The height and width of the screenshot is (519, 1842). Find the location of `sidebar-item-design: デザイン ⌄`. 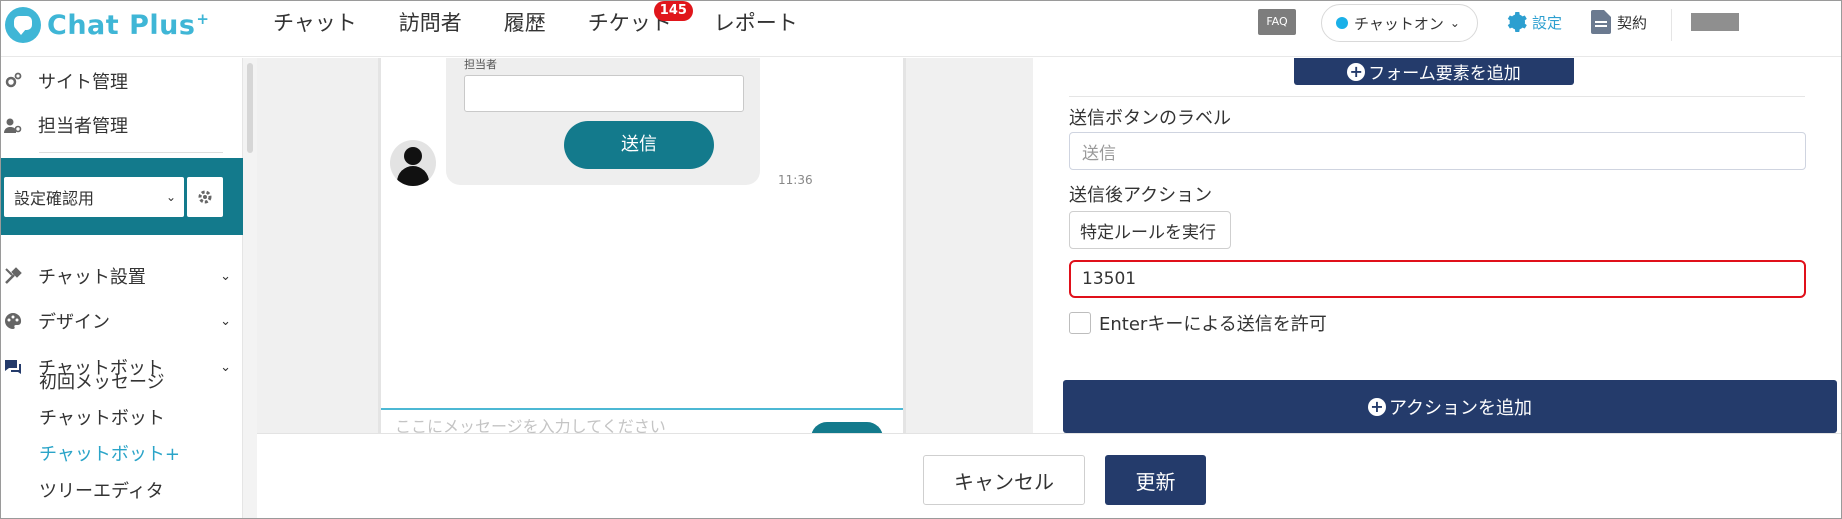

sidebar-item-design: デザイン ⌄ is located at coordinates (122, 321).